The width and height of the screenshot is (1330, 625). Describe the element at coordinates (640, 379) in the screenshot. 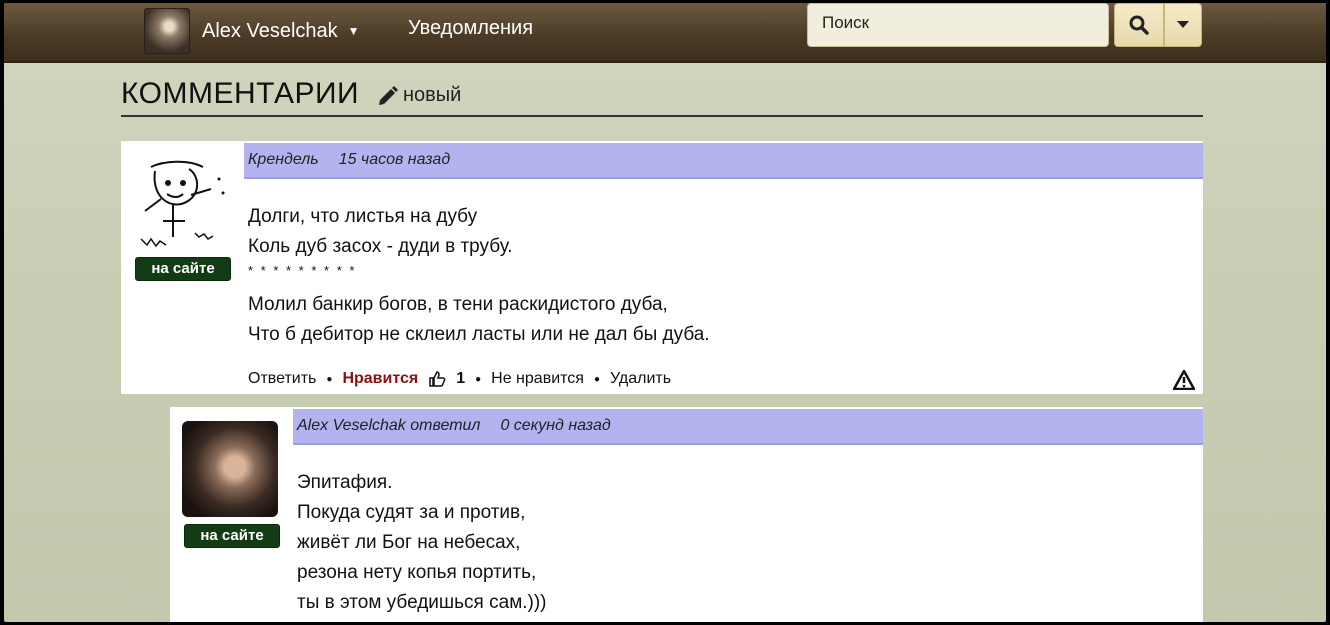

I see `delete-link: Удалить` at that location.